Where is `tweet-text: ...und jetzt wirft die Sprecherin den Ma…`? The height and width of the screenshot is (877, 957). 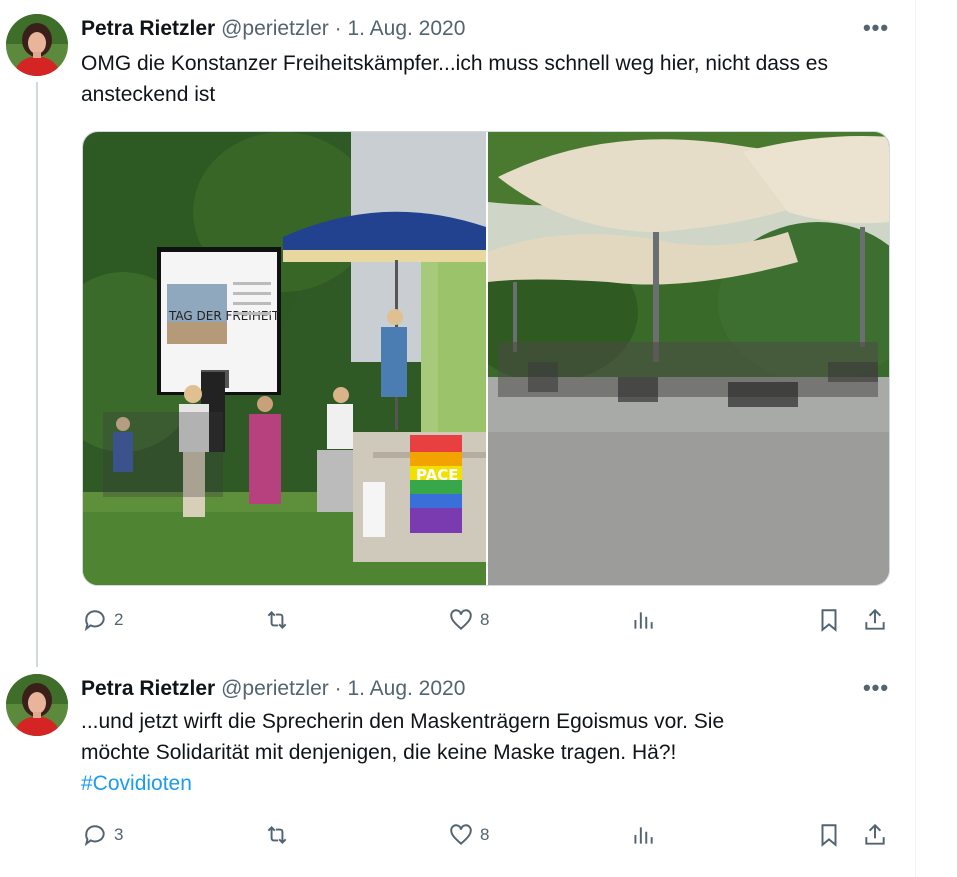
tweet-text: ...und jetzt wirft die Sprecherin den Ma… is located at coordinates (481, 752).